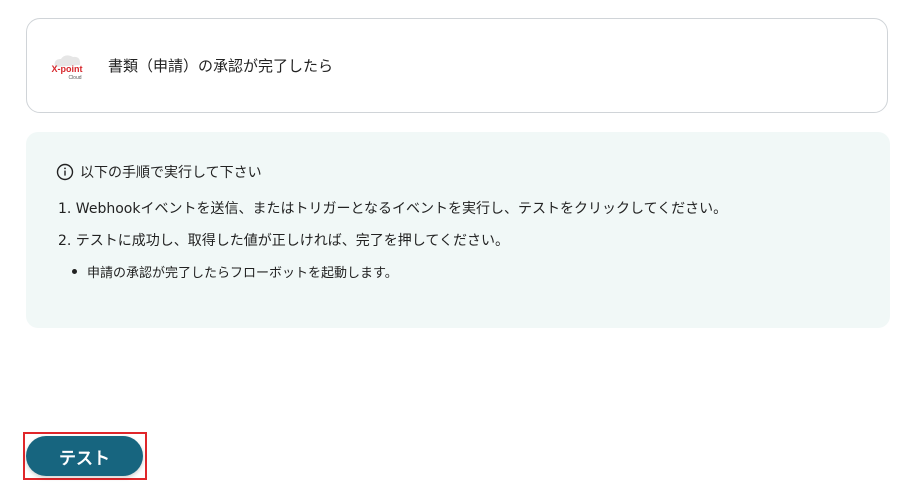  Describe the element at coordinates (283, 241) in the screenshot. I see `instruction-step-2: 2. テストに成功し、取得した値が正しければ、完了を押してください。` at that location.